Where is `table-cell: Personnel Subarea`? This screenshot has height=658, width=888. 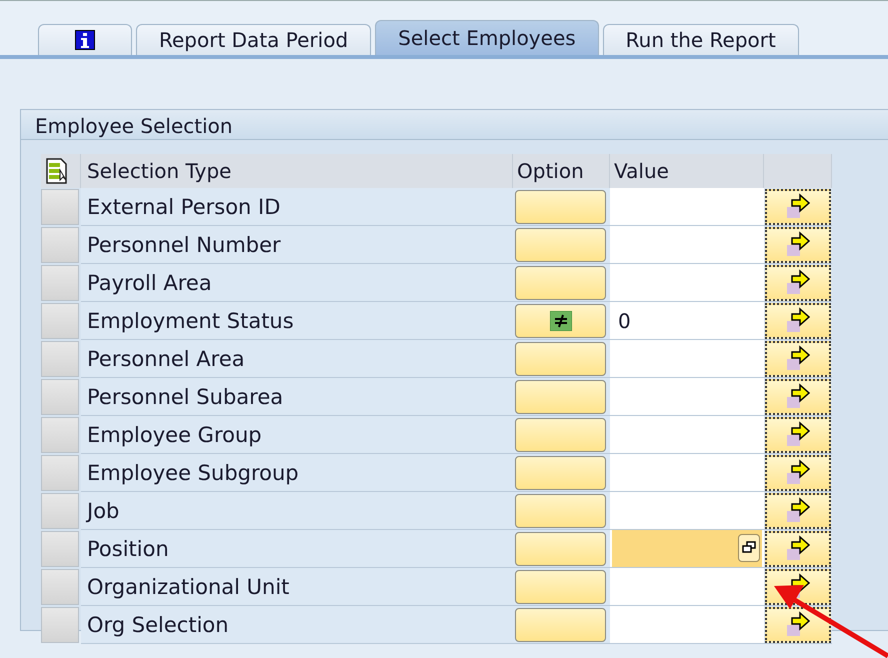 table-cell: Personnel Subarea is located at coordinates (297, 397).